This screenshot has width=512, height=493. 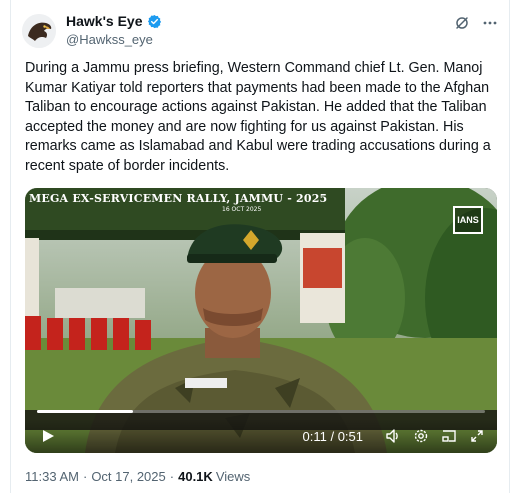 I want to click on settings-icon, so click(x=421, y=436).